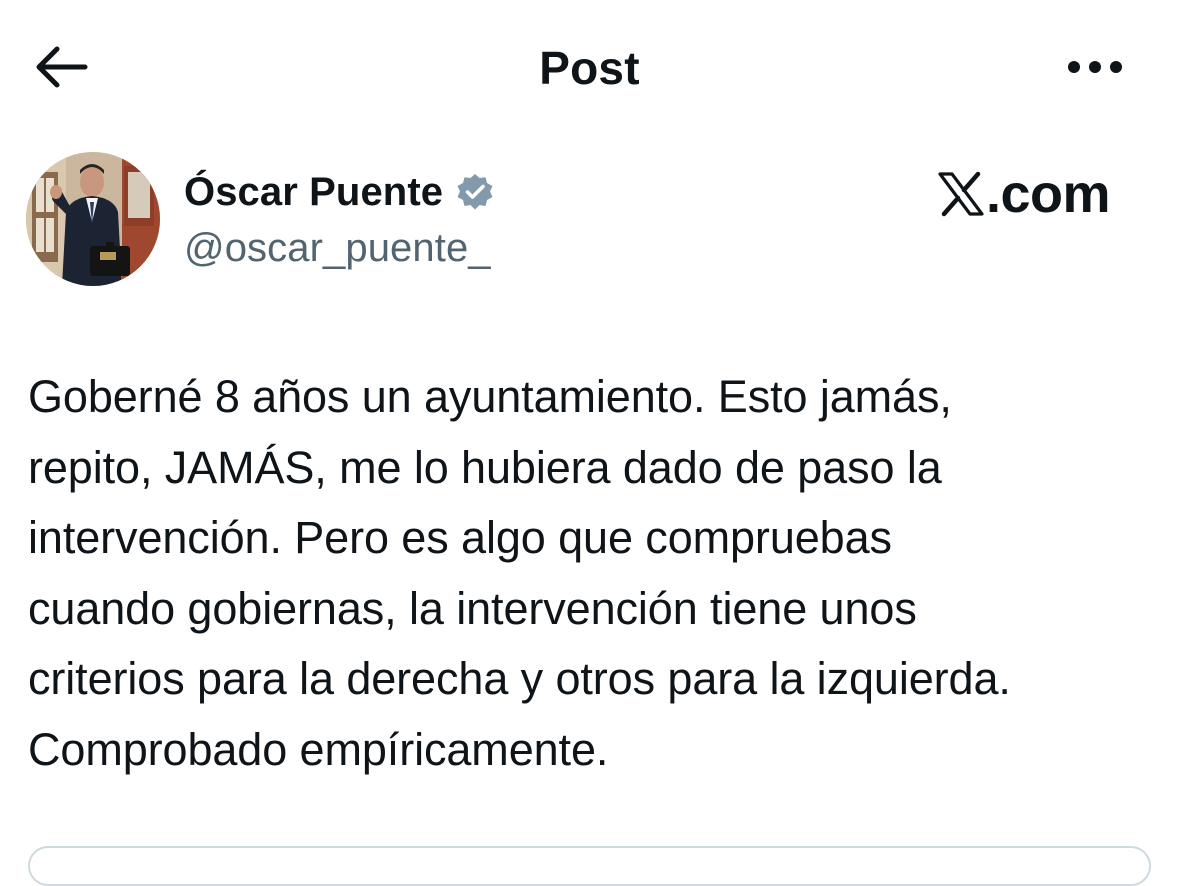 Image resolution: width=1179 pixels, height=886 pixels. I want to click on embedded-card-edge, so click(589, 866).